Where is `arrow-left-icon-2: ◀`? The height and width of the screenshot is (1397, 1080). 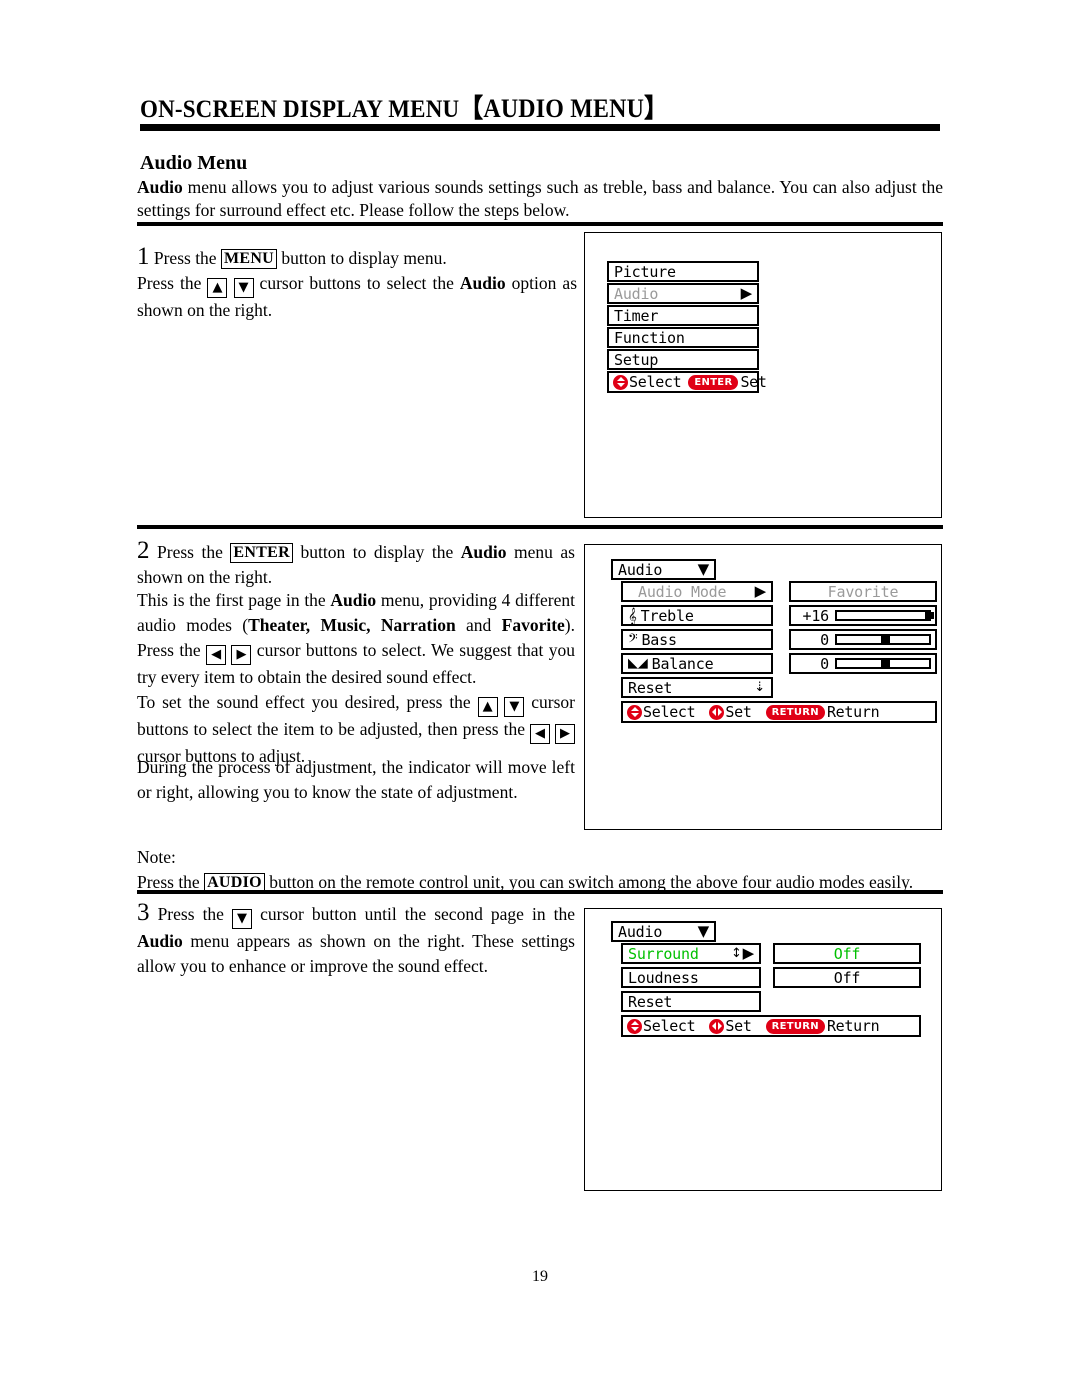 arrow-left-icon-2: ◀ is located at coordinates (539, 734).